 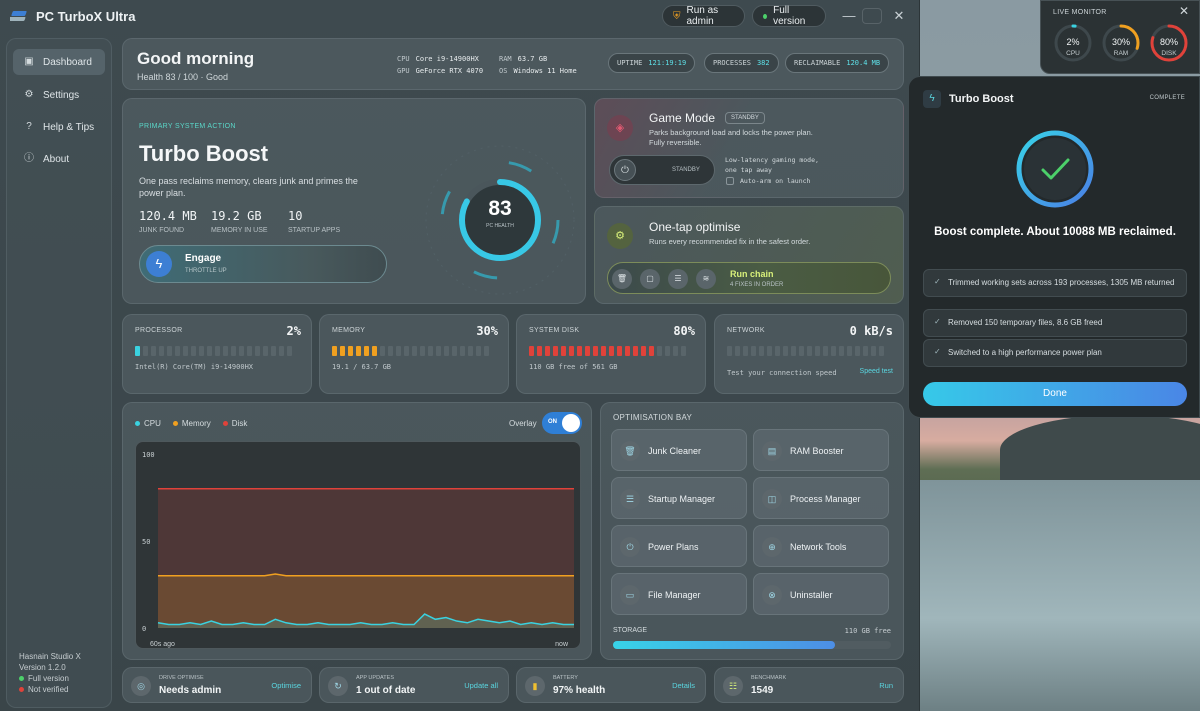 I want to click on wifi-icon: ≋, so click(x=706, y=279).